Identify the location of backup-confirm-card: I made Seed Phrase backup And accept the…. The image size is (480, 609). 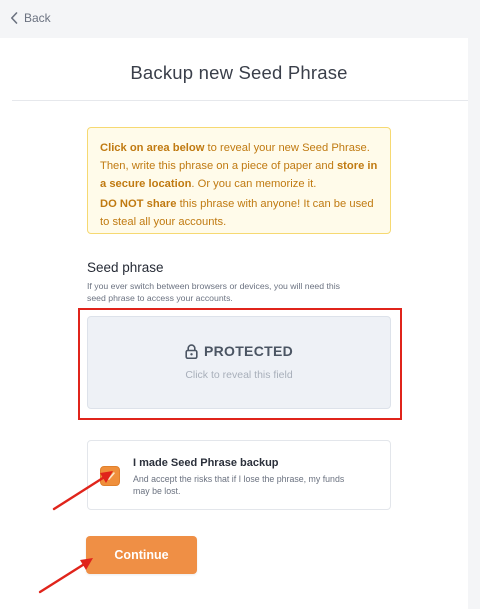
(239, 475).